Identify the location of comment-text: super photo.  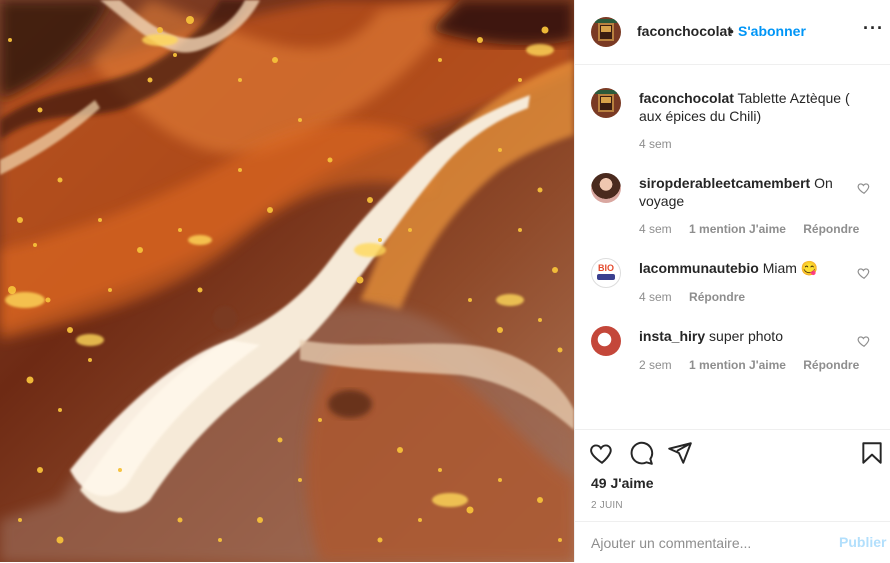
(746, 336).